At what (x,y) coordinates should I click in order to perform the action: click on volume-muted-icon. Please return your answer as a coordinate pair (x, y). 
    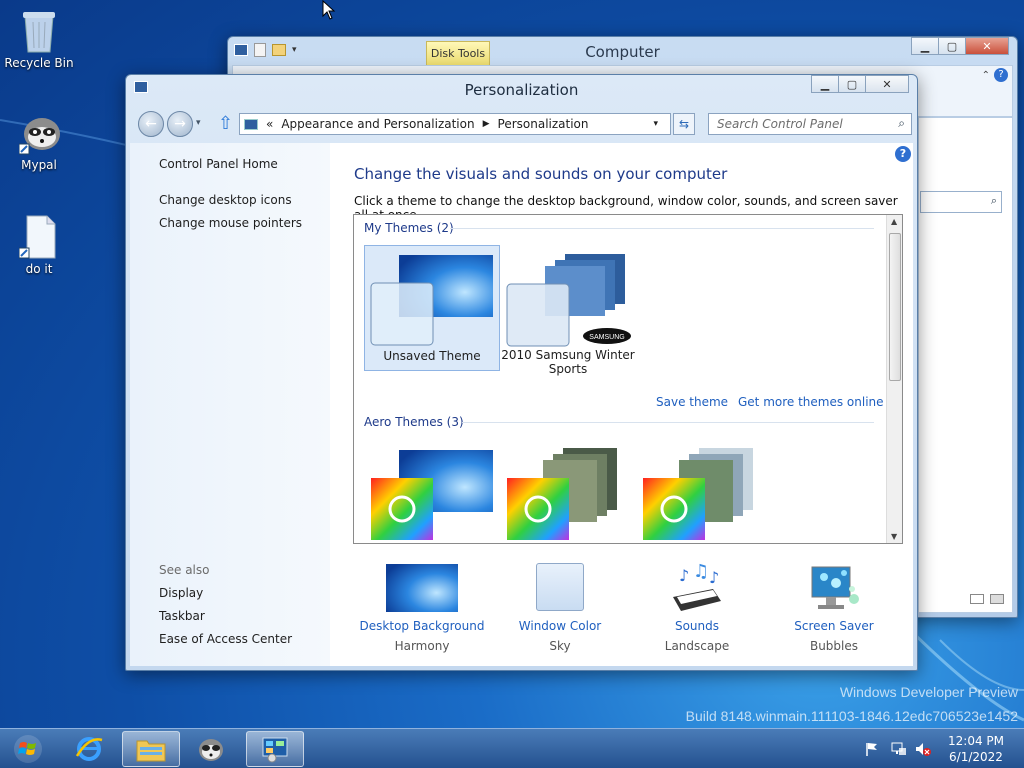
    Looking at the image, I should click on (923, 749).